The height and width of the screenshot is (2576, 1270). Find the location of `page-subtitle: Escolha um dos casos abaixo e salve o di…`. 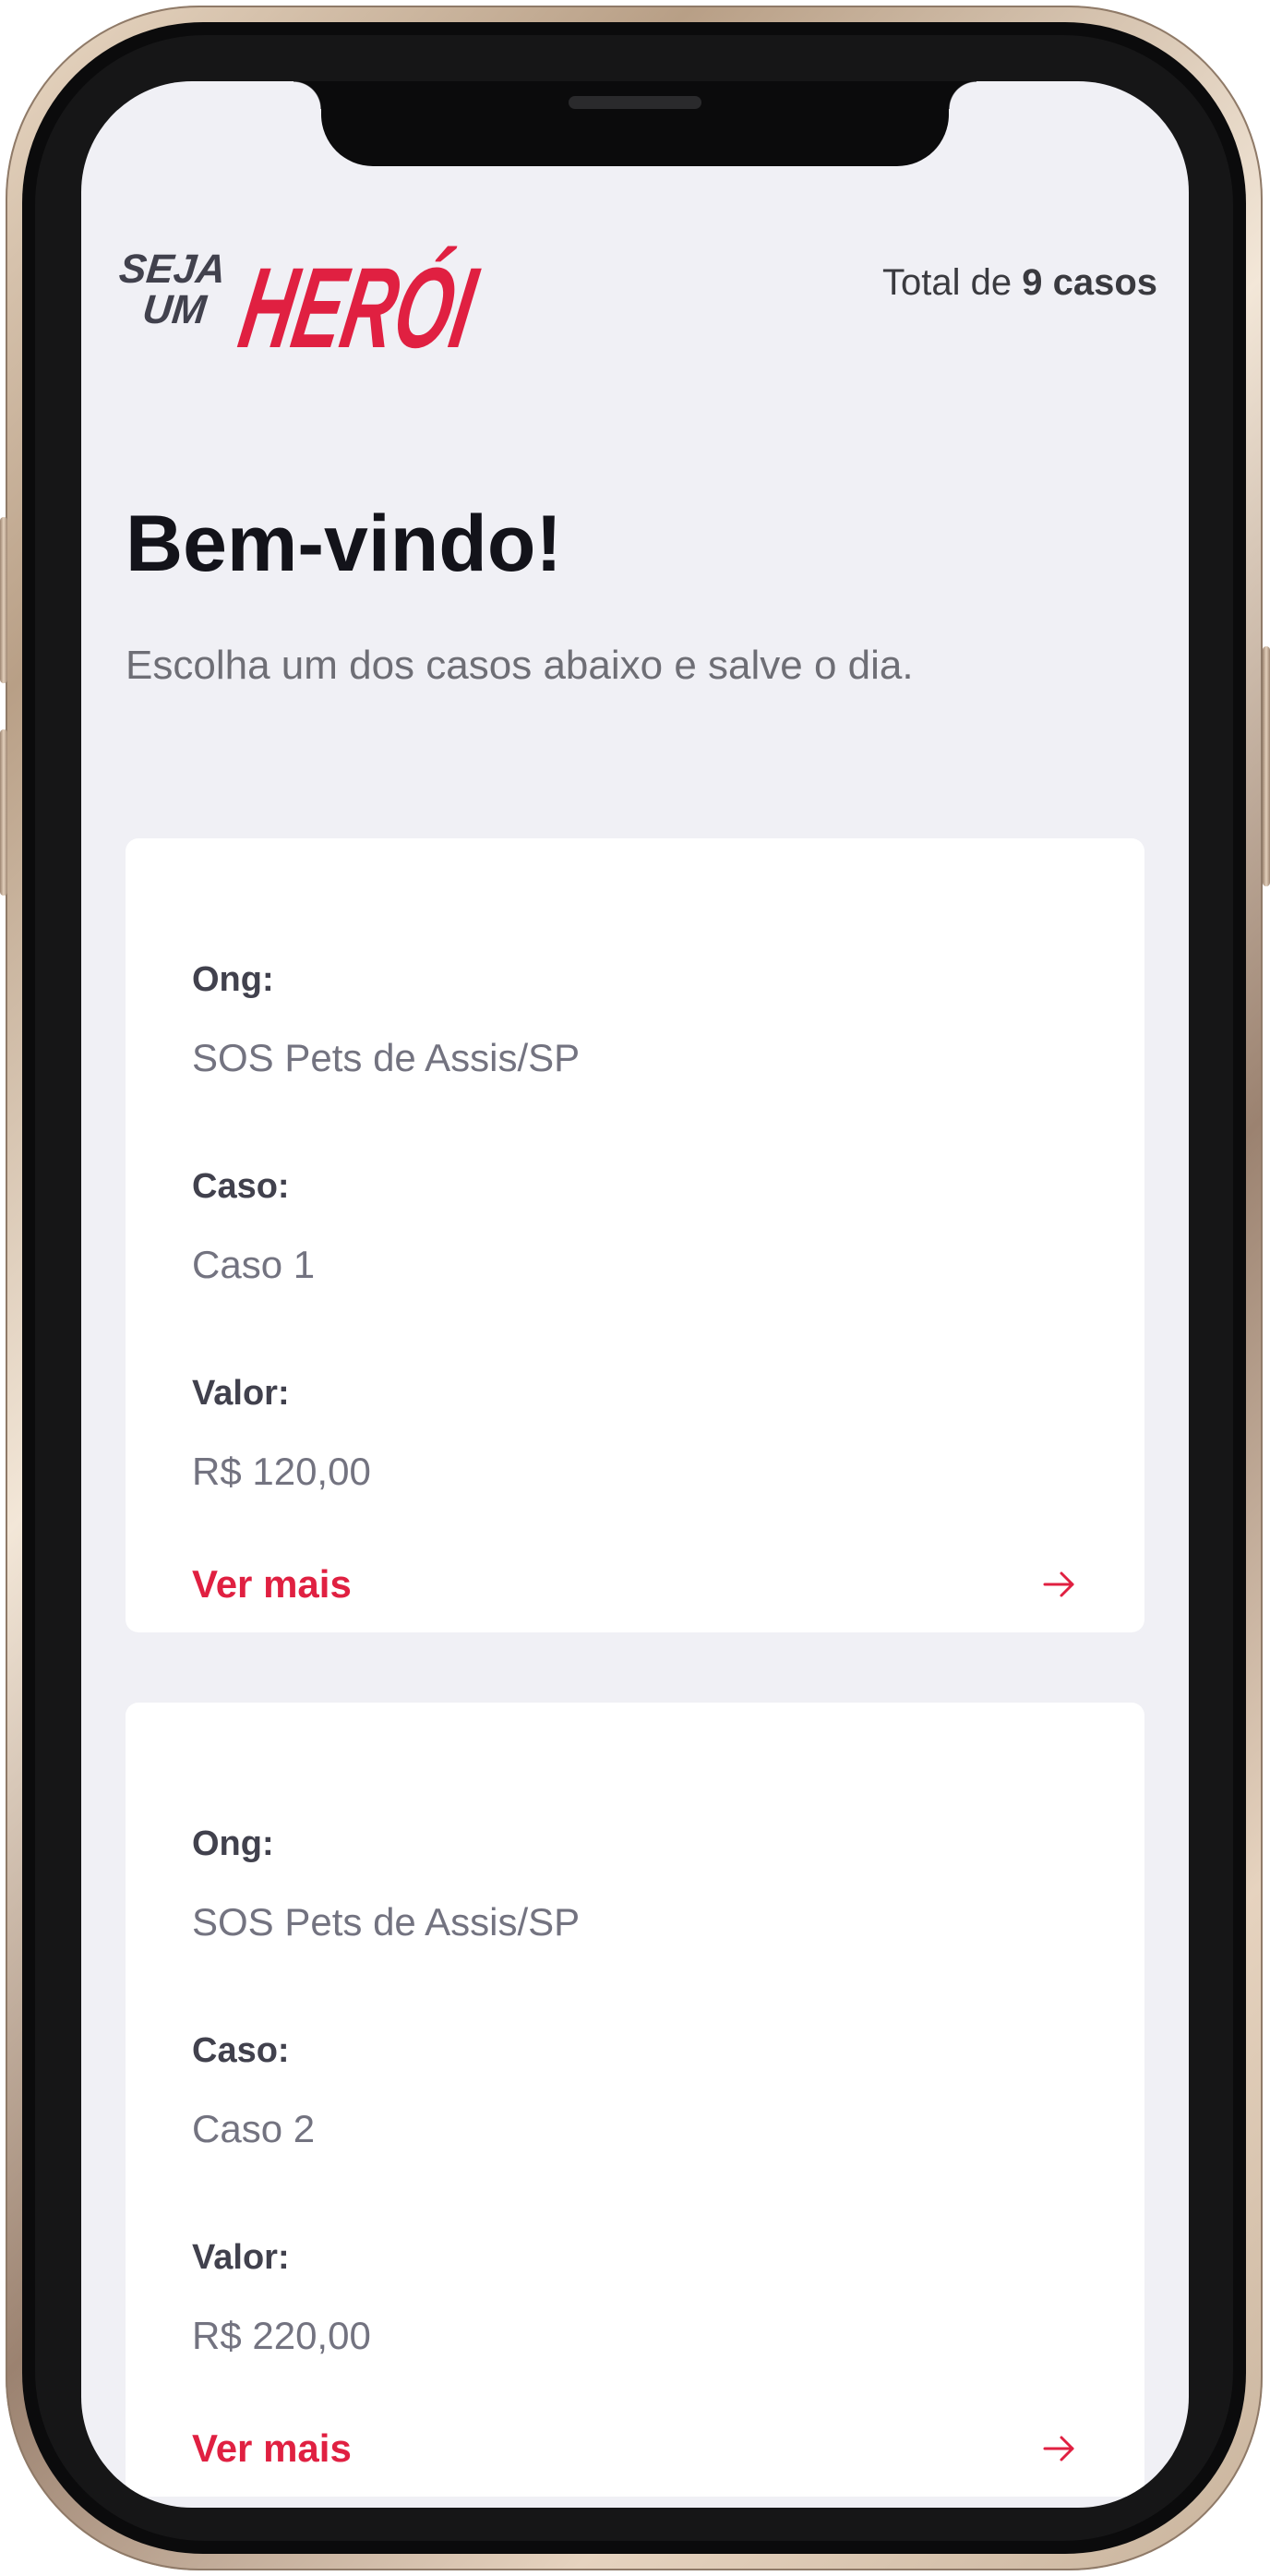

page-subtitle: Escolha um dos casos abaixo e salve o di… is located at coordinates (520, 665).